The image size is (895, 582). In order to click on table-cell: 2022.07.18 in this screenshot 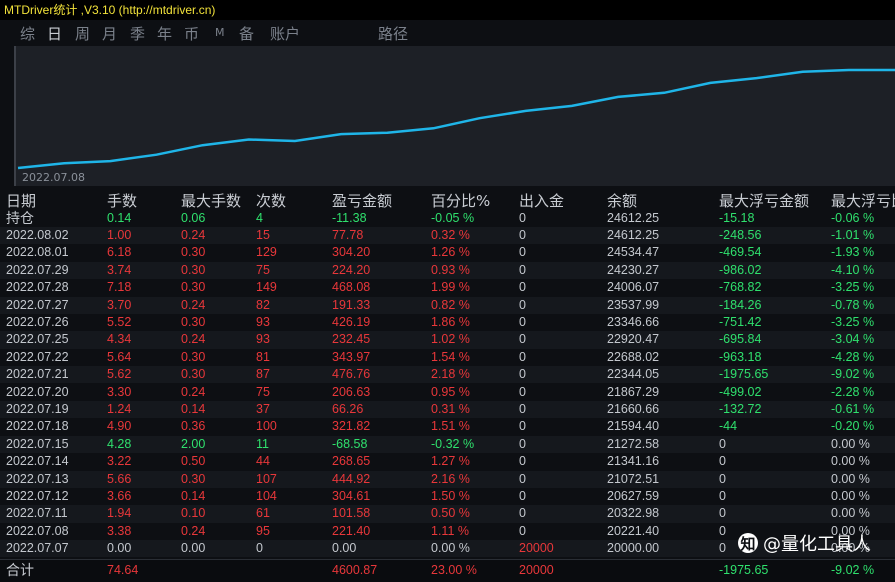, I will do `click(37, 426)`.